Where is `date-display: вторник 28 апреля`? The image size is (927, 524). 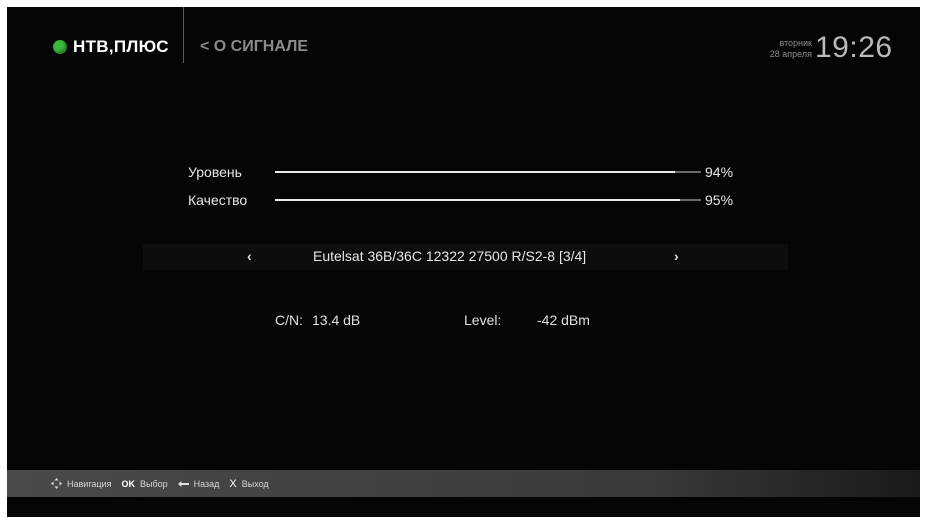 date-display: вторник 28 апреля is located at coordinates (784, 49).